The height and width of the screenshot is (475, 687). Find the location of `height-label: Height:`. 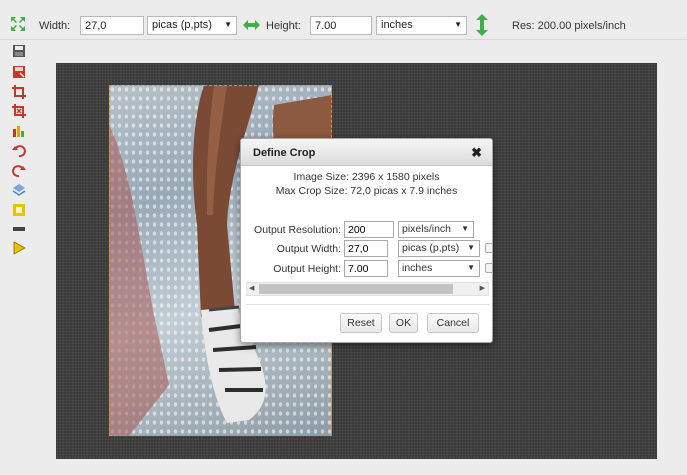

height-label: Height: is located at coordinates (283, 26).